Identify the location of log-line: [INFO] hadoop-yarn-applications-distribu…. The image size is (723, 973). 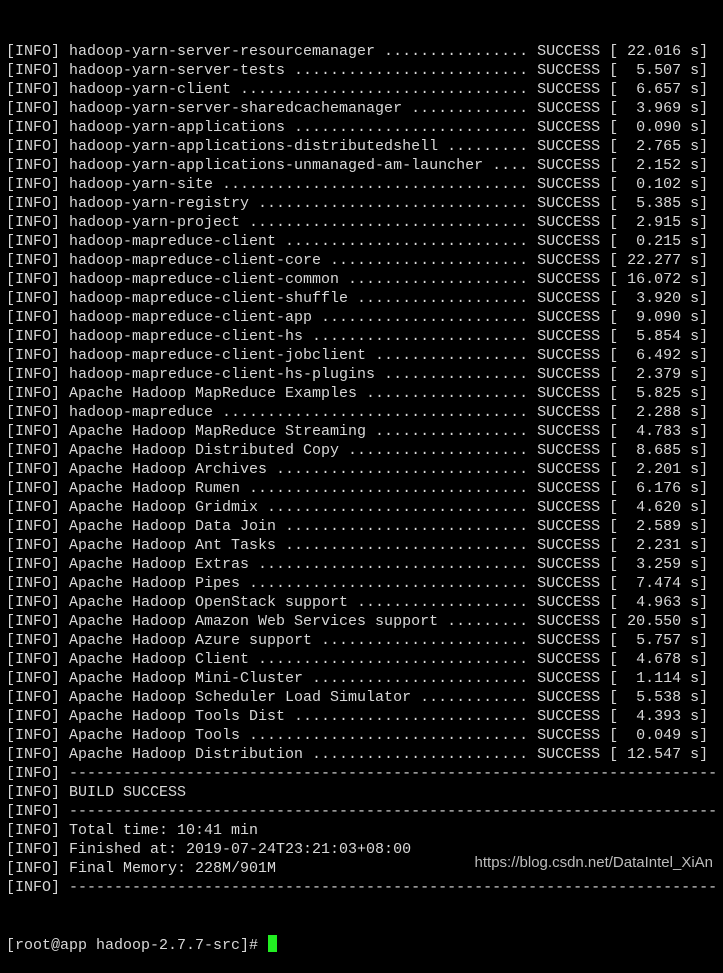
(357, 146).